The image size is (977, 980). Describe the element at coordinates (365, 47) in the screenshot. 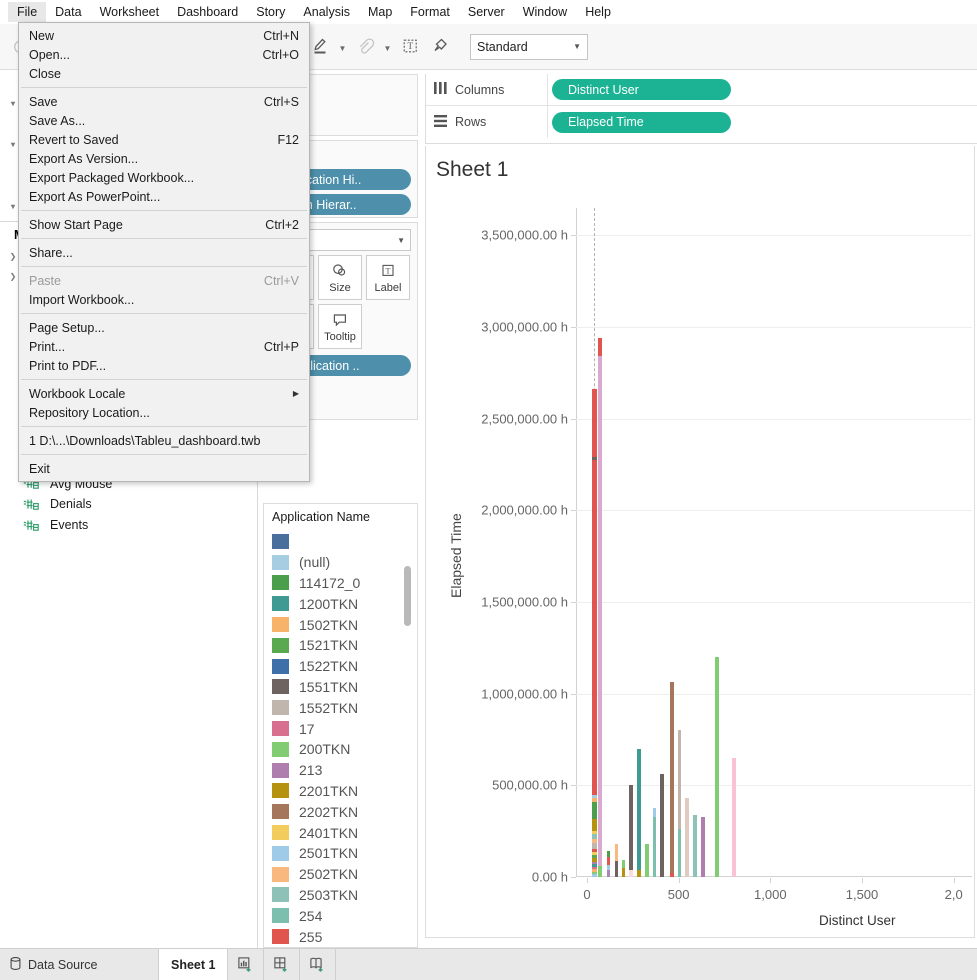

I see `group-members-icon` at that location.